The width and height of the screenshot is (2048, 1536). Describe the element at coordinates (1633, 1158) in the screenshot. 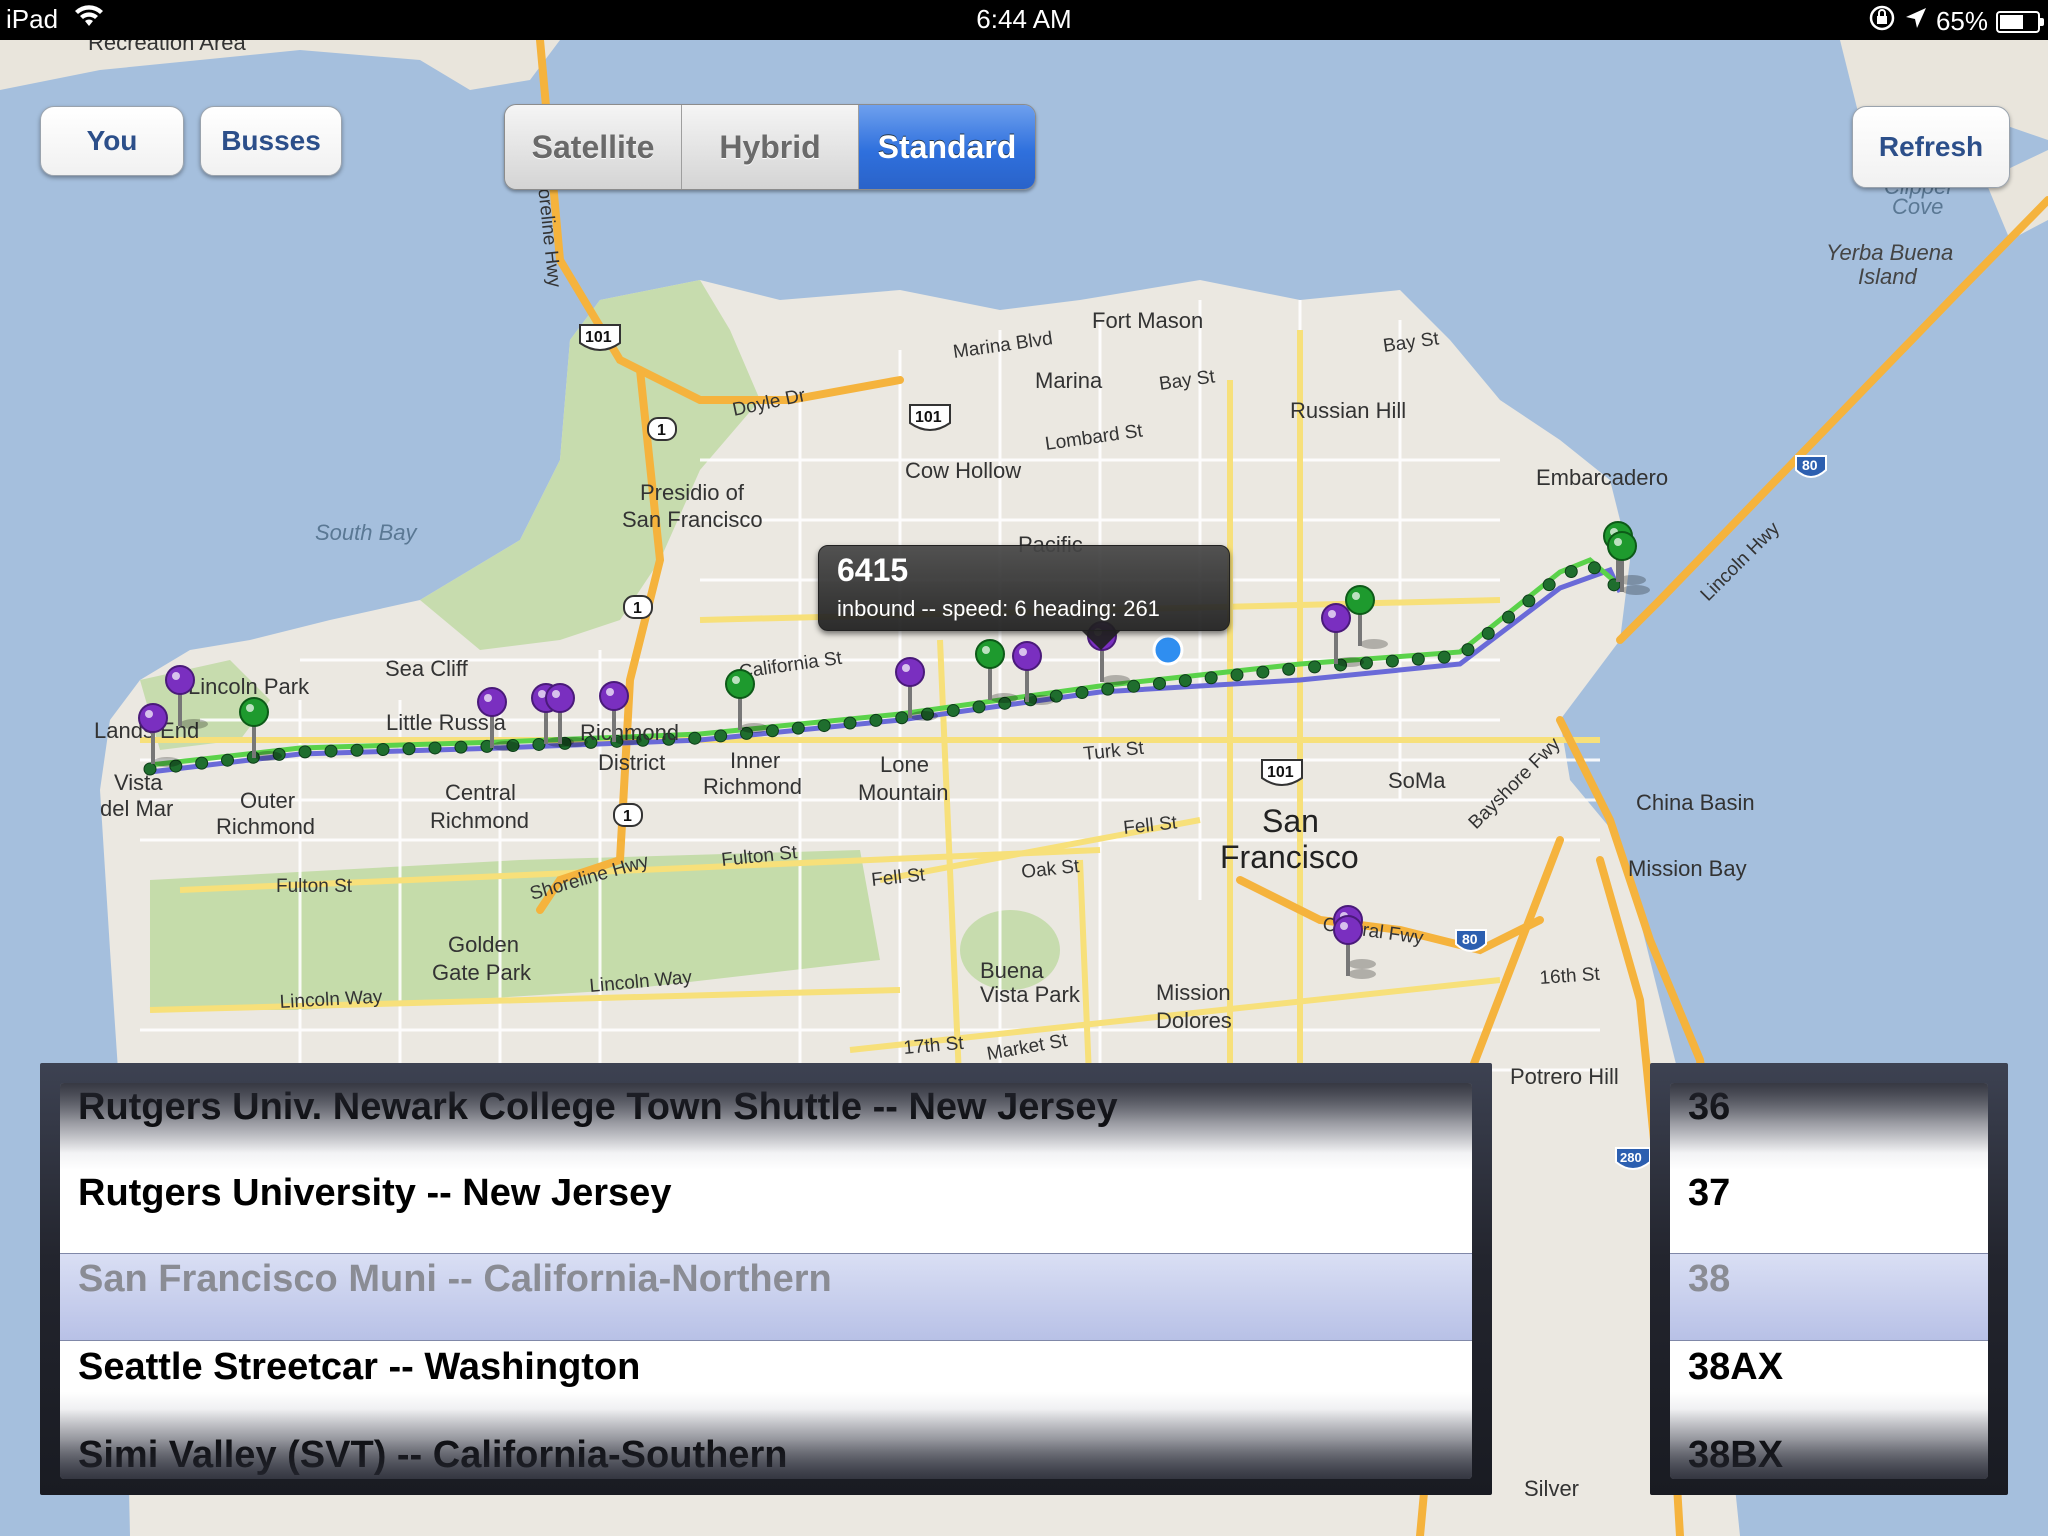

I see `highway-shield-icon: 280` at that location.